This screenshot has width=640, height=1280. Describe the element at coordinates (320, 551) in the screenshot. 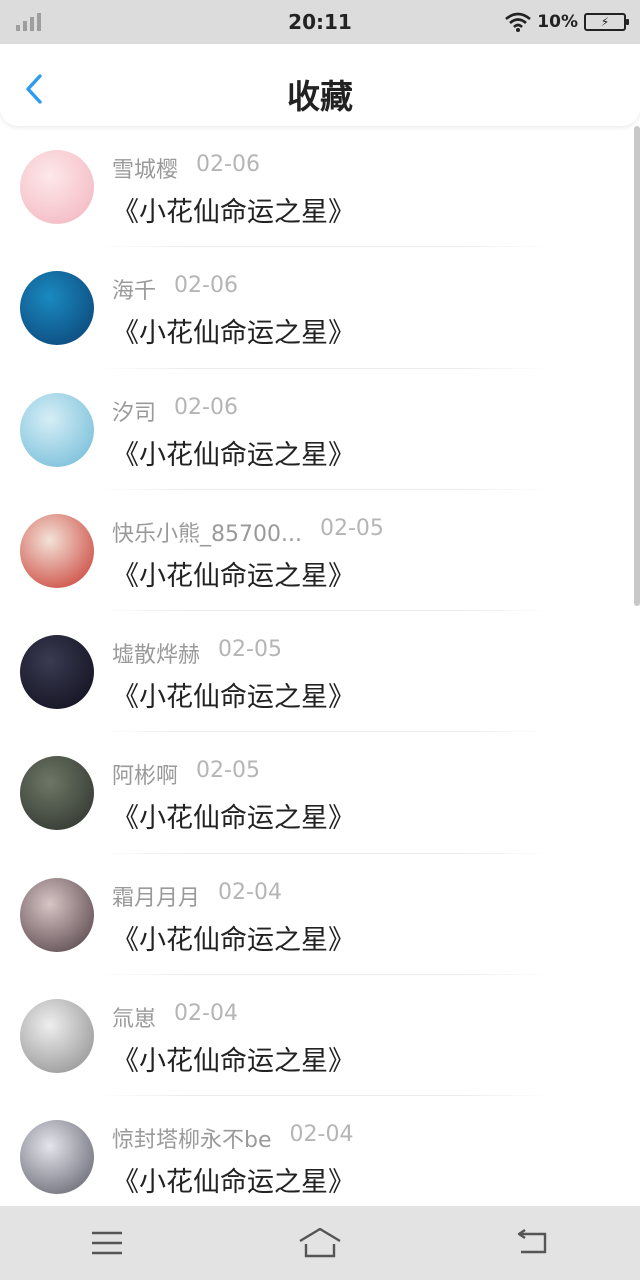

I see `list-item: 快乐小熊_85700... 02-05 《小花仙命运之星》` at that location.